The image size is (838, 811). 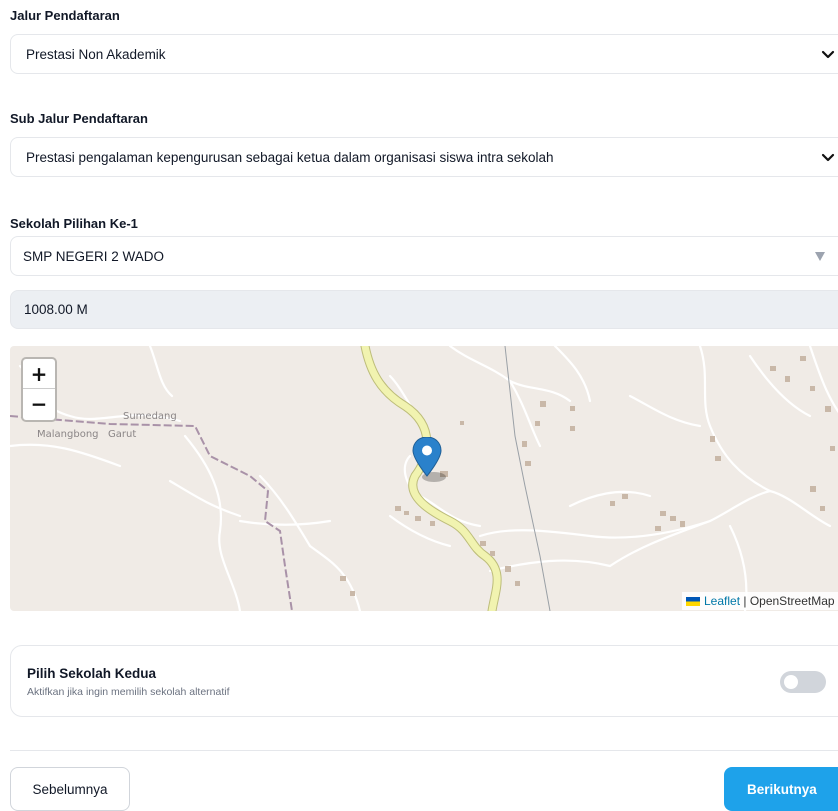 I want to click on sekolah-1-value: SMP NEGERI 2 WADO, so click(x=94, y=256).